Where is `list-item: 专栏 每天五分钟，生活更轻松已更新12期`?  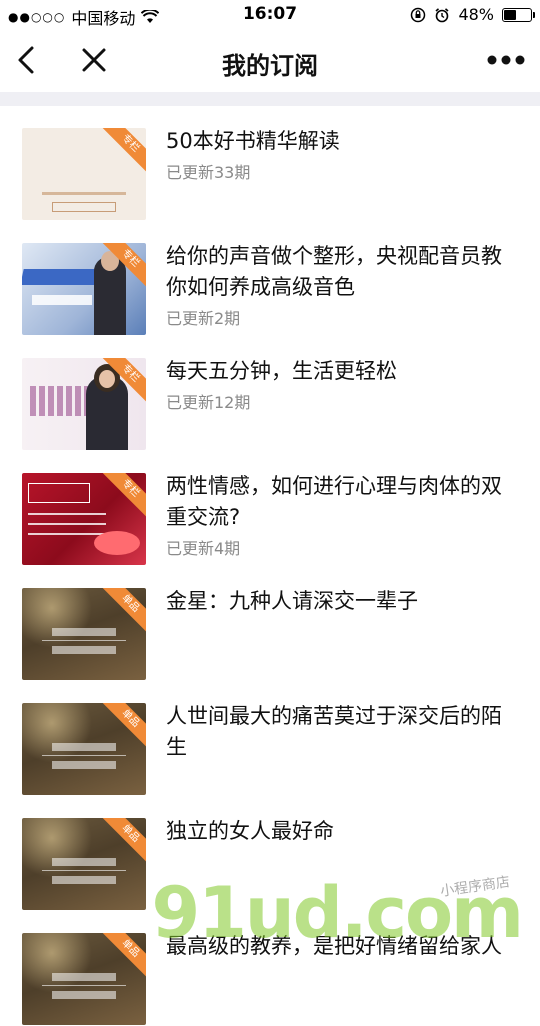
list-item: 专栏 每天五分钟，生活更轻松已更新12期 is located at coordinates (270, 393).